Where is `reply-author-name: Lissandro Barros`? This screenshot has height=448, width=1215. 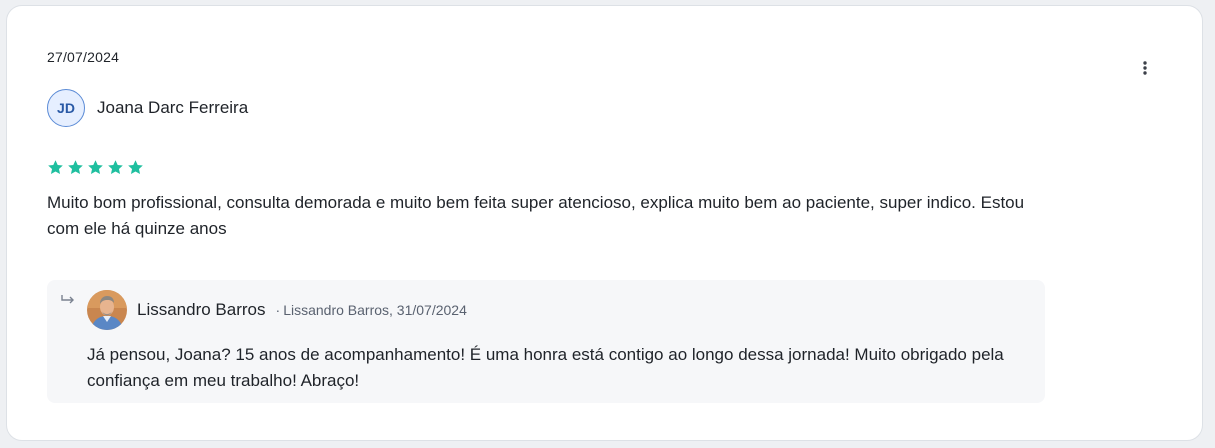
reply-author-name: Lissandro Barros is located at coordinates (201, 309).